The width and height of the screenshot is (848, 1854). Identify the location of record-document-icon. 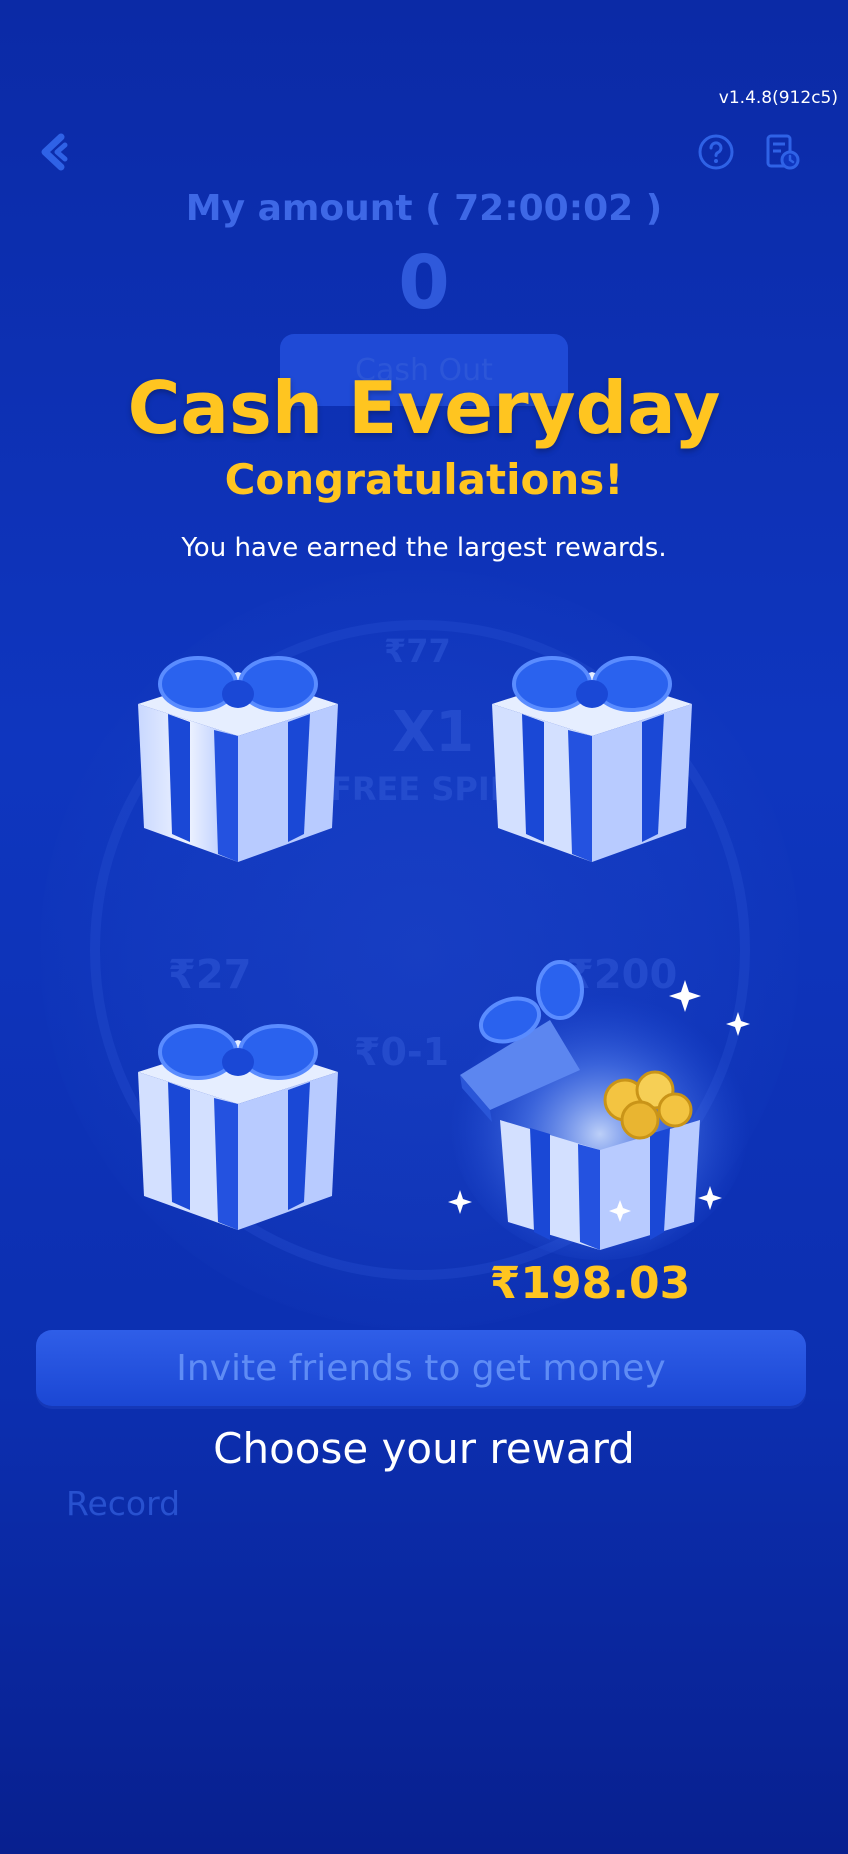
(783, 152).